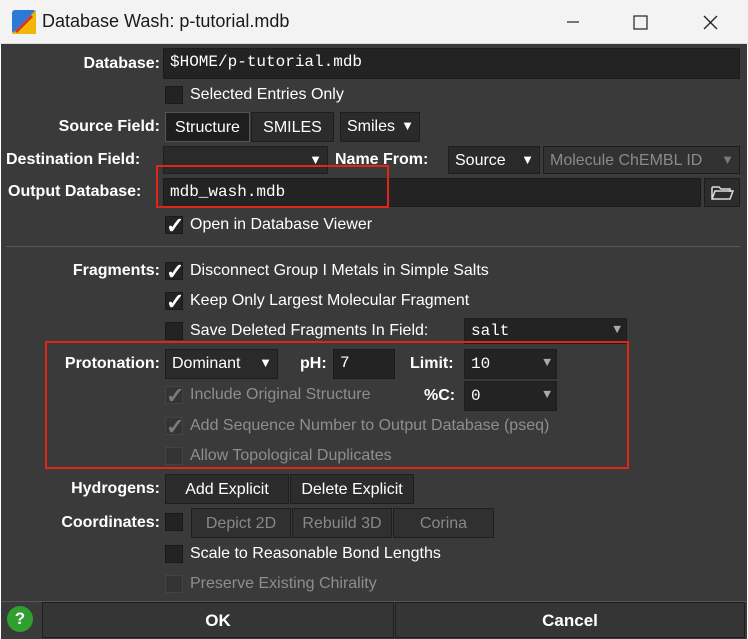 The image size is (748, 639). Describe the element at coordinates (443, 523) in the screenshot. I see `corina-button: Corina` at that location.